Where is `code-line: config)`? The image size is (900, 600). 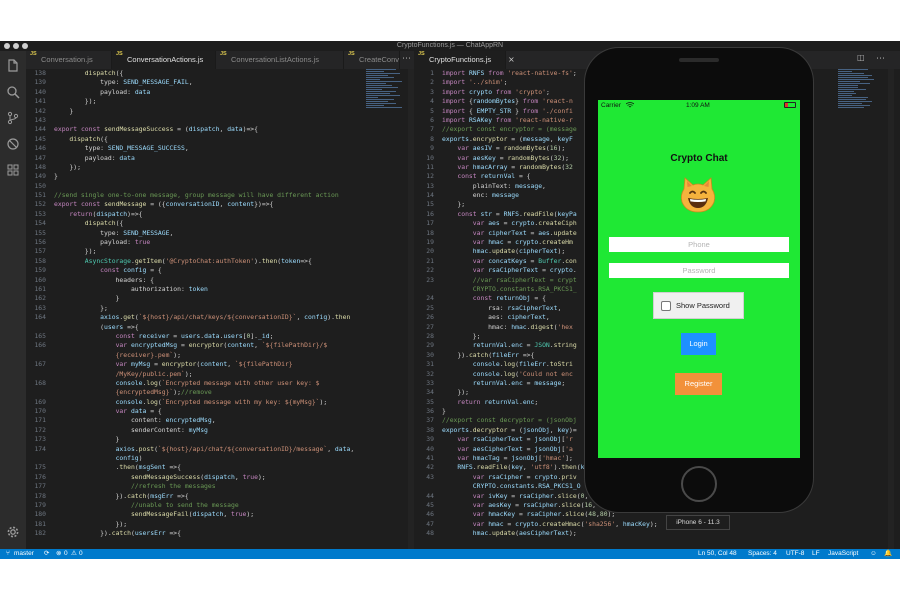
code-line: config) is located at coordinates (196, 458).